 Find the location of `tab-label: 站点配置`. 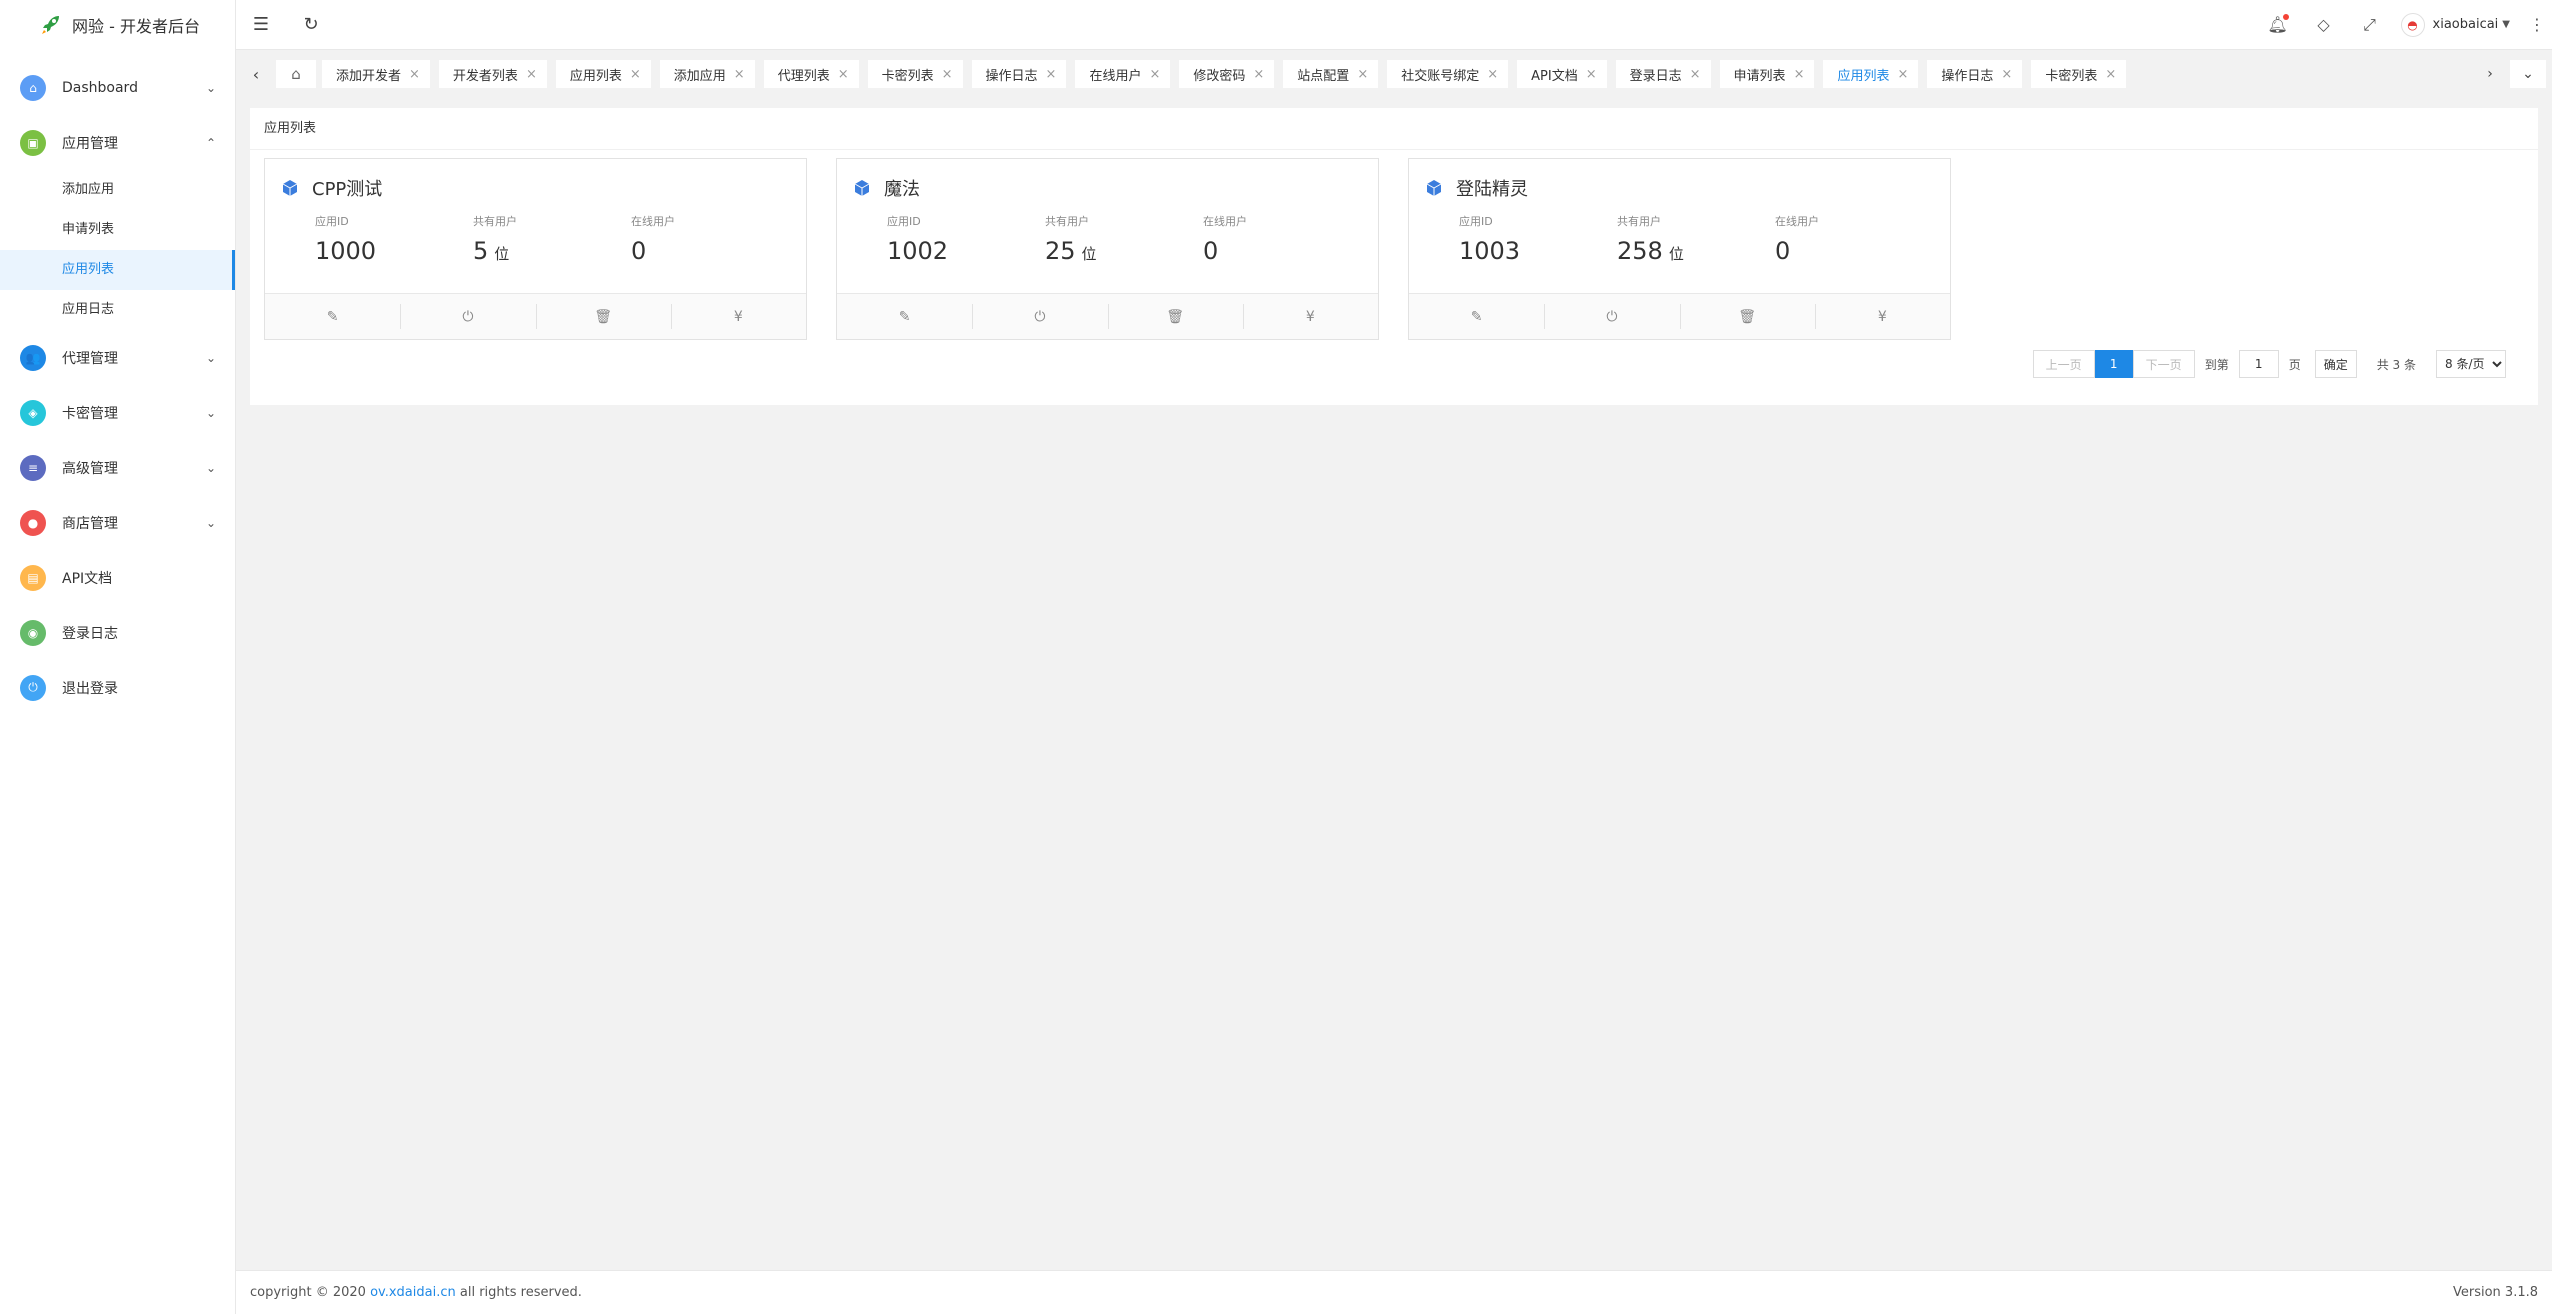

tab-label: 站点配置 is located at coordinates (1323, 76).